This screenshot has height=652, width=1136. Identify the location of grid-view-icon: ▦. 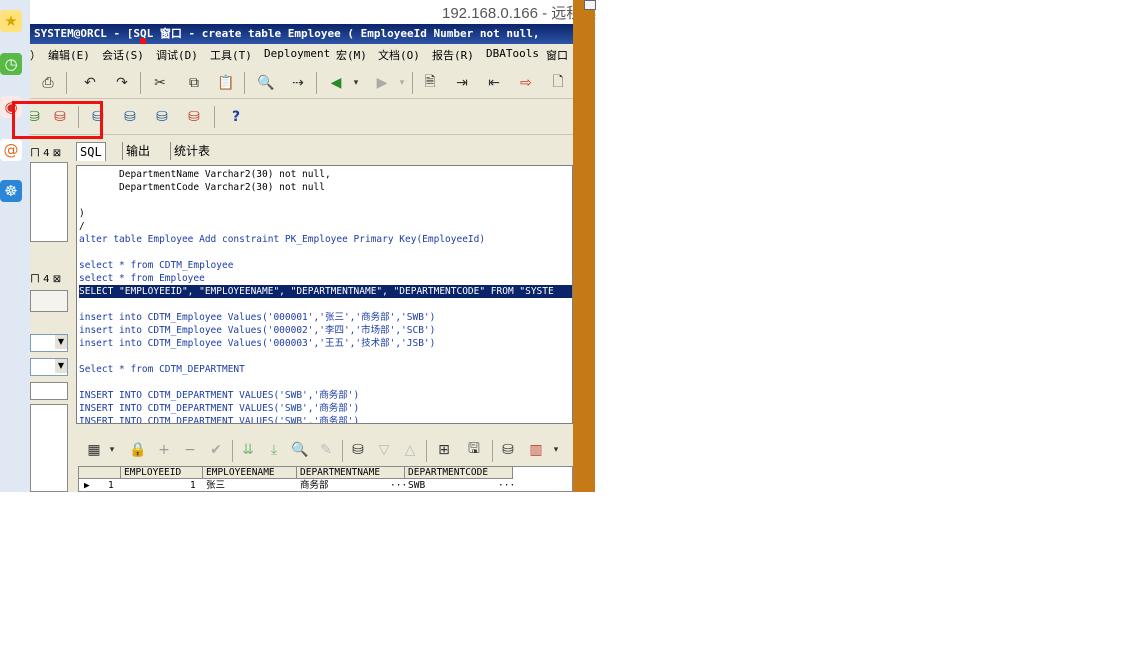
(94, 450).